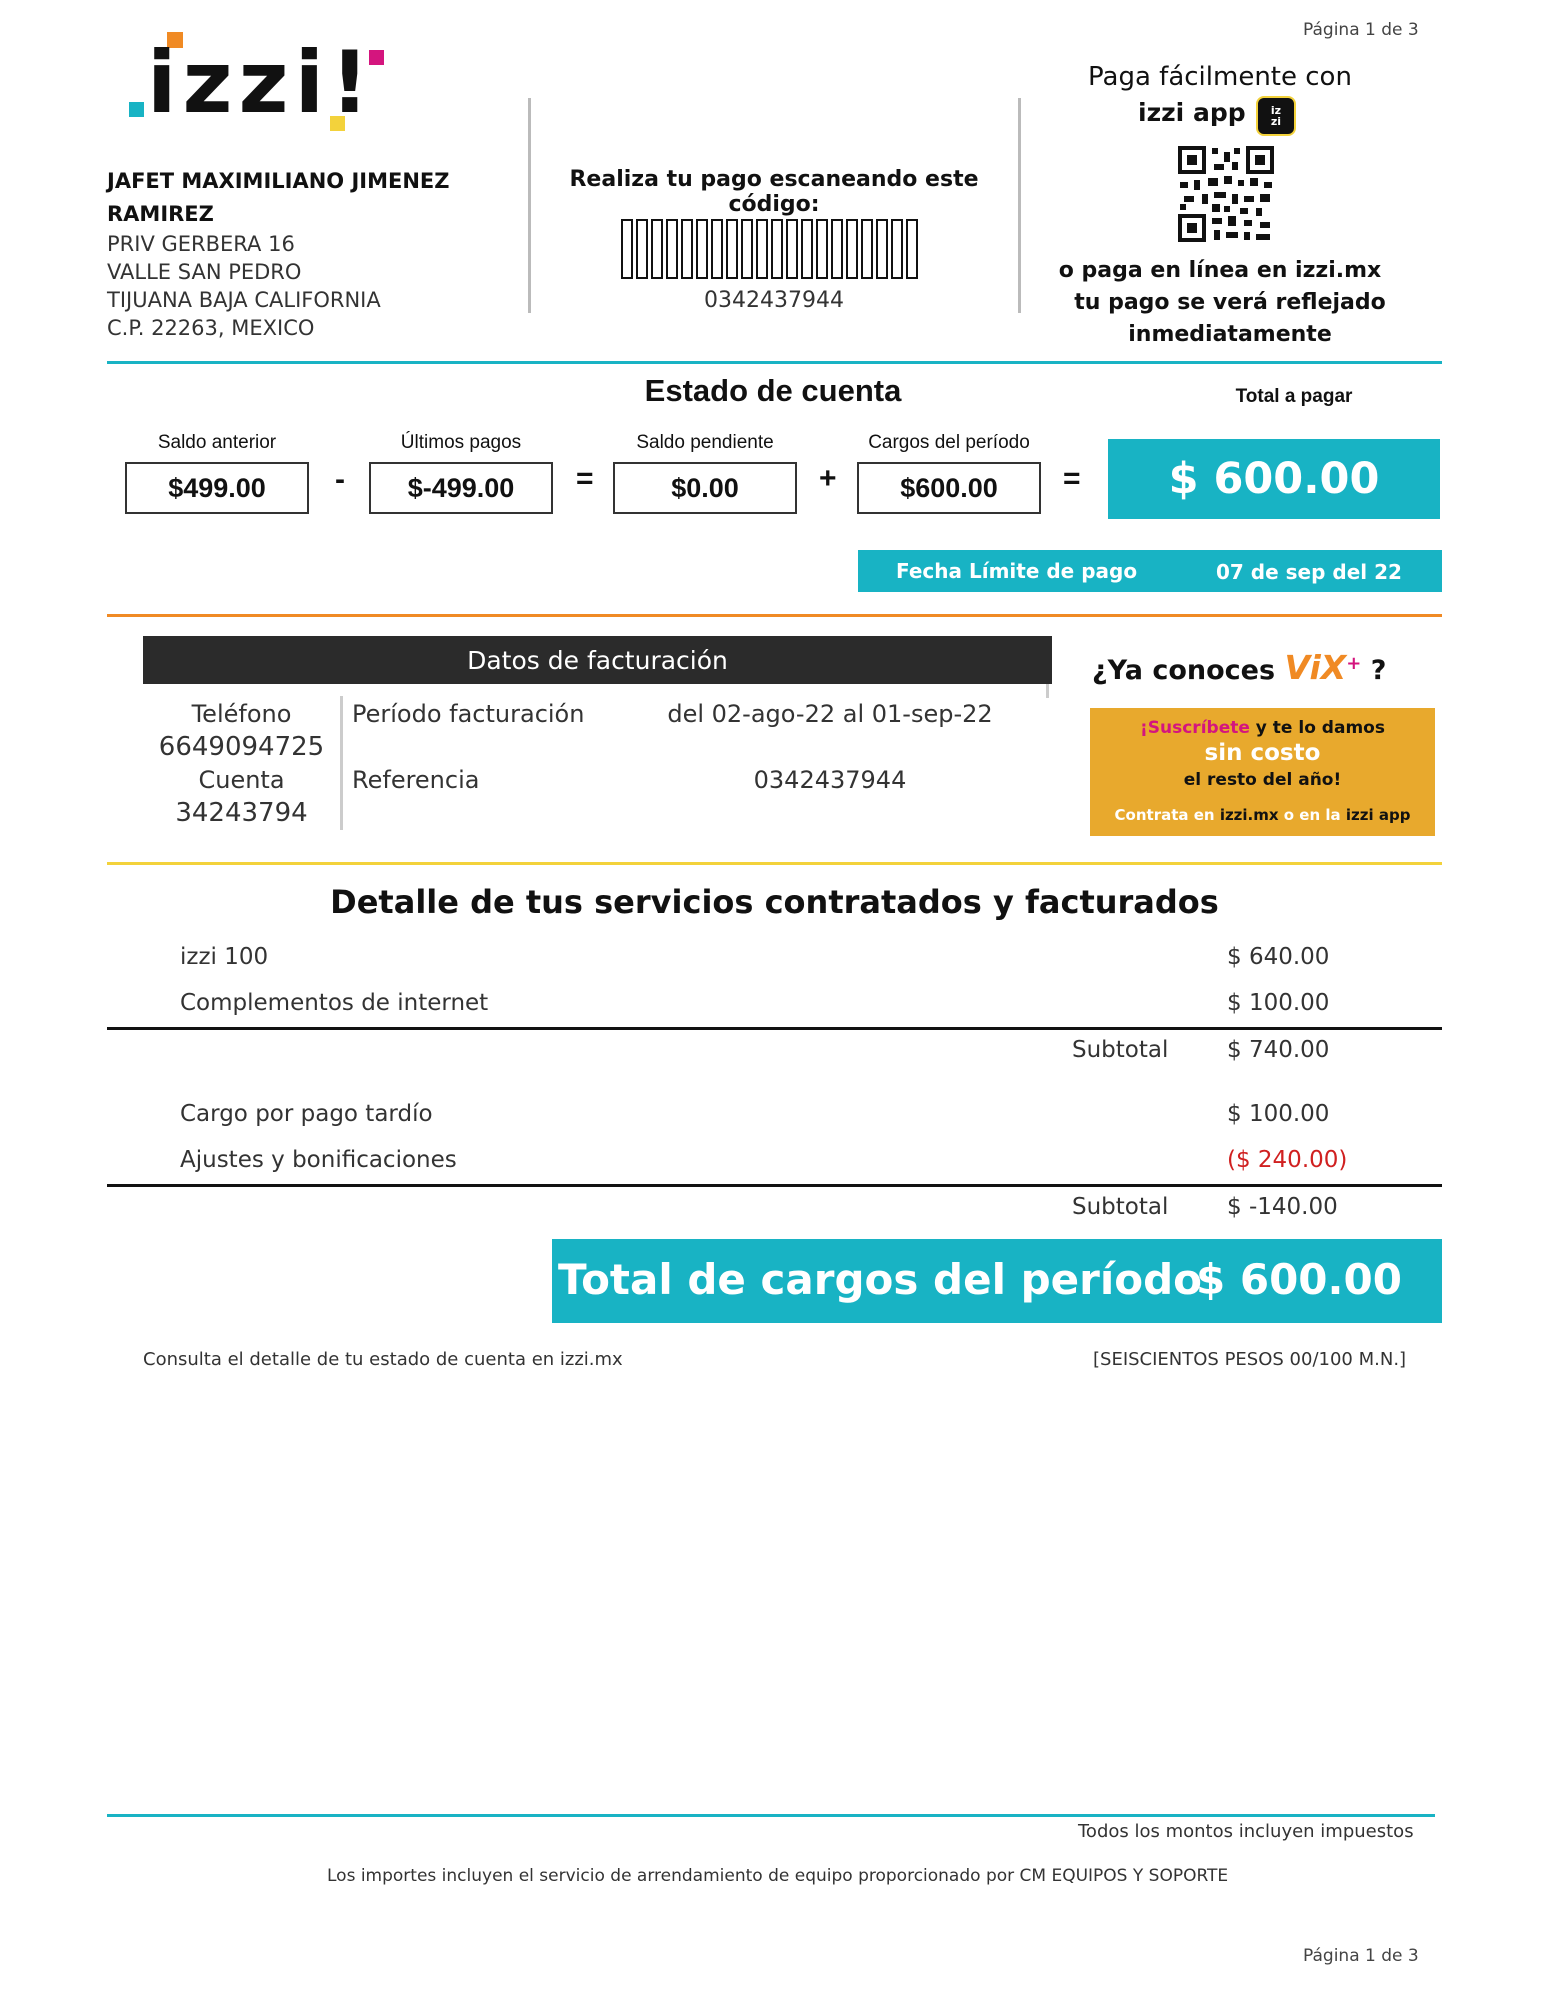 The image size is (1545, 2000). What do you see at coordinates (1220, 270) in the screenshot?
I see `app-pay-line3: o paga en línea en izzi.mx` at bounding box center [1220, 270].